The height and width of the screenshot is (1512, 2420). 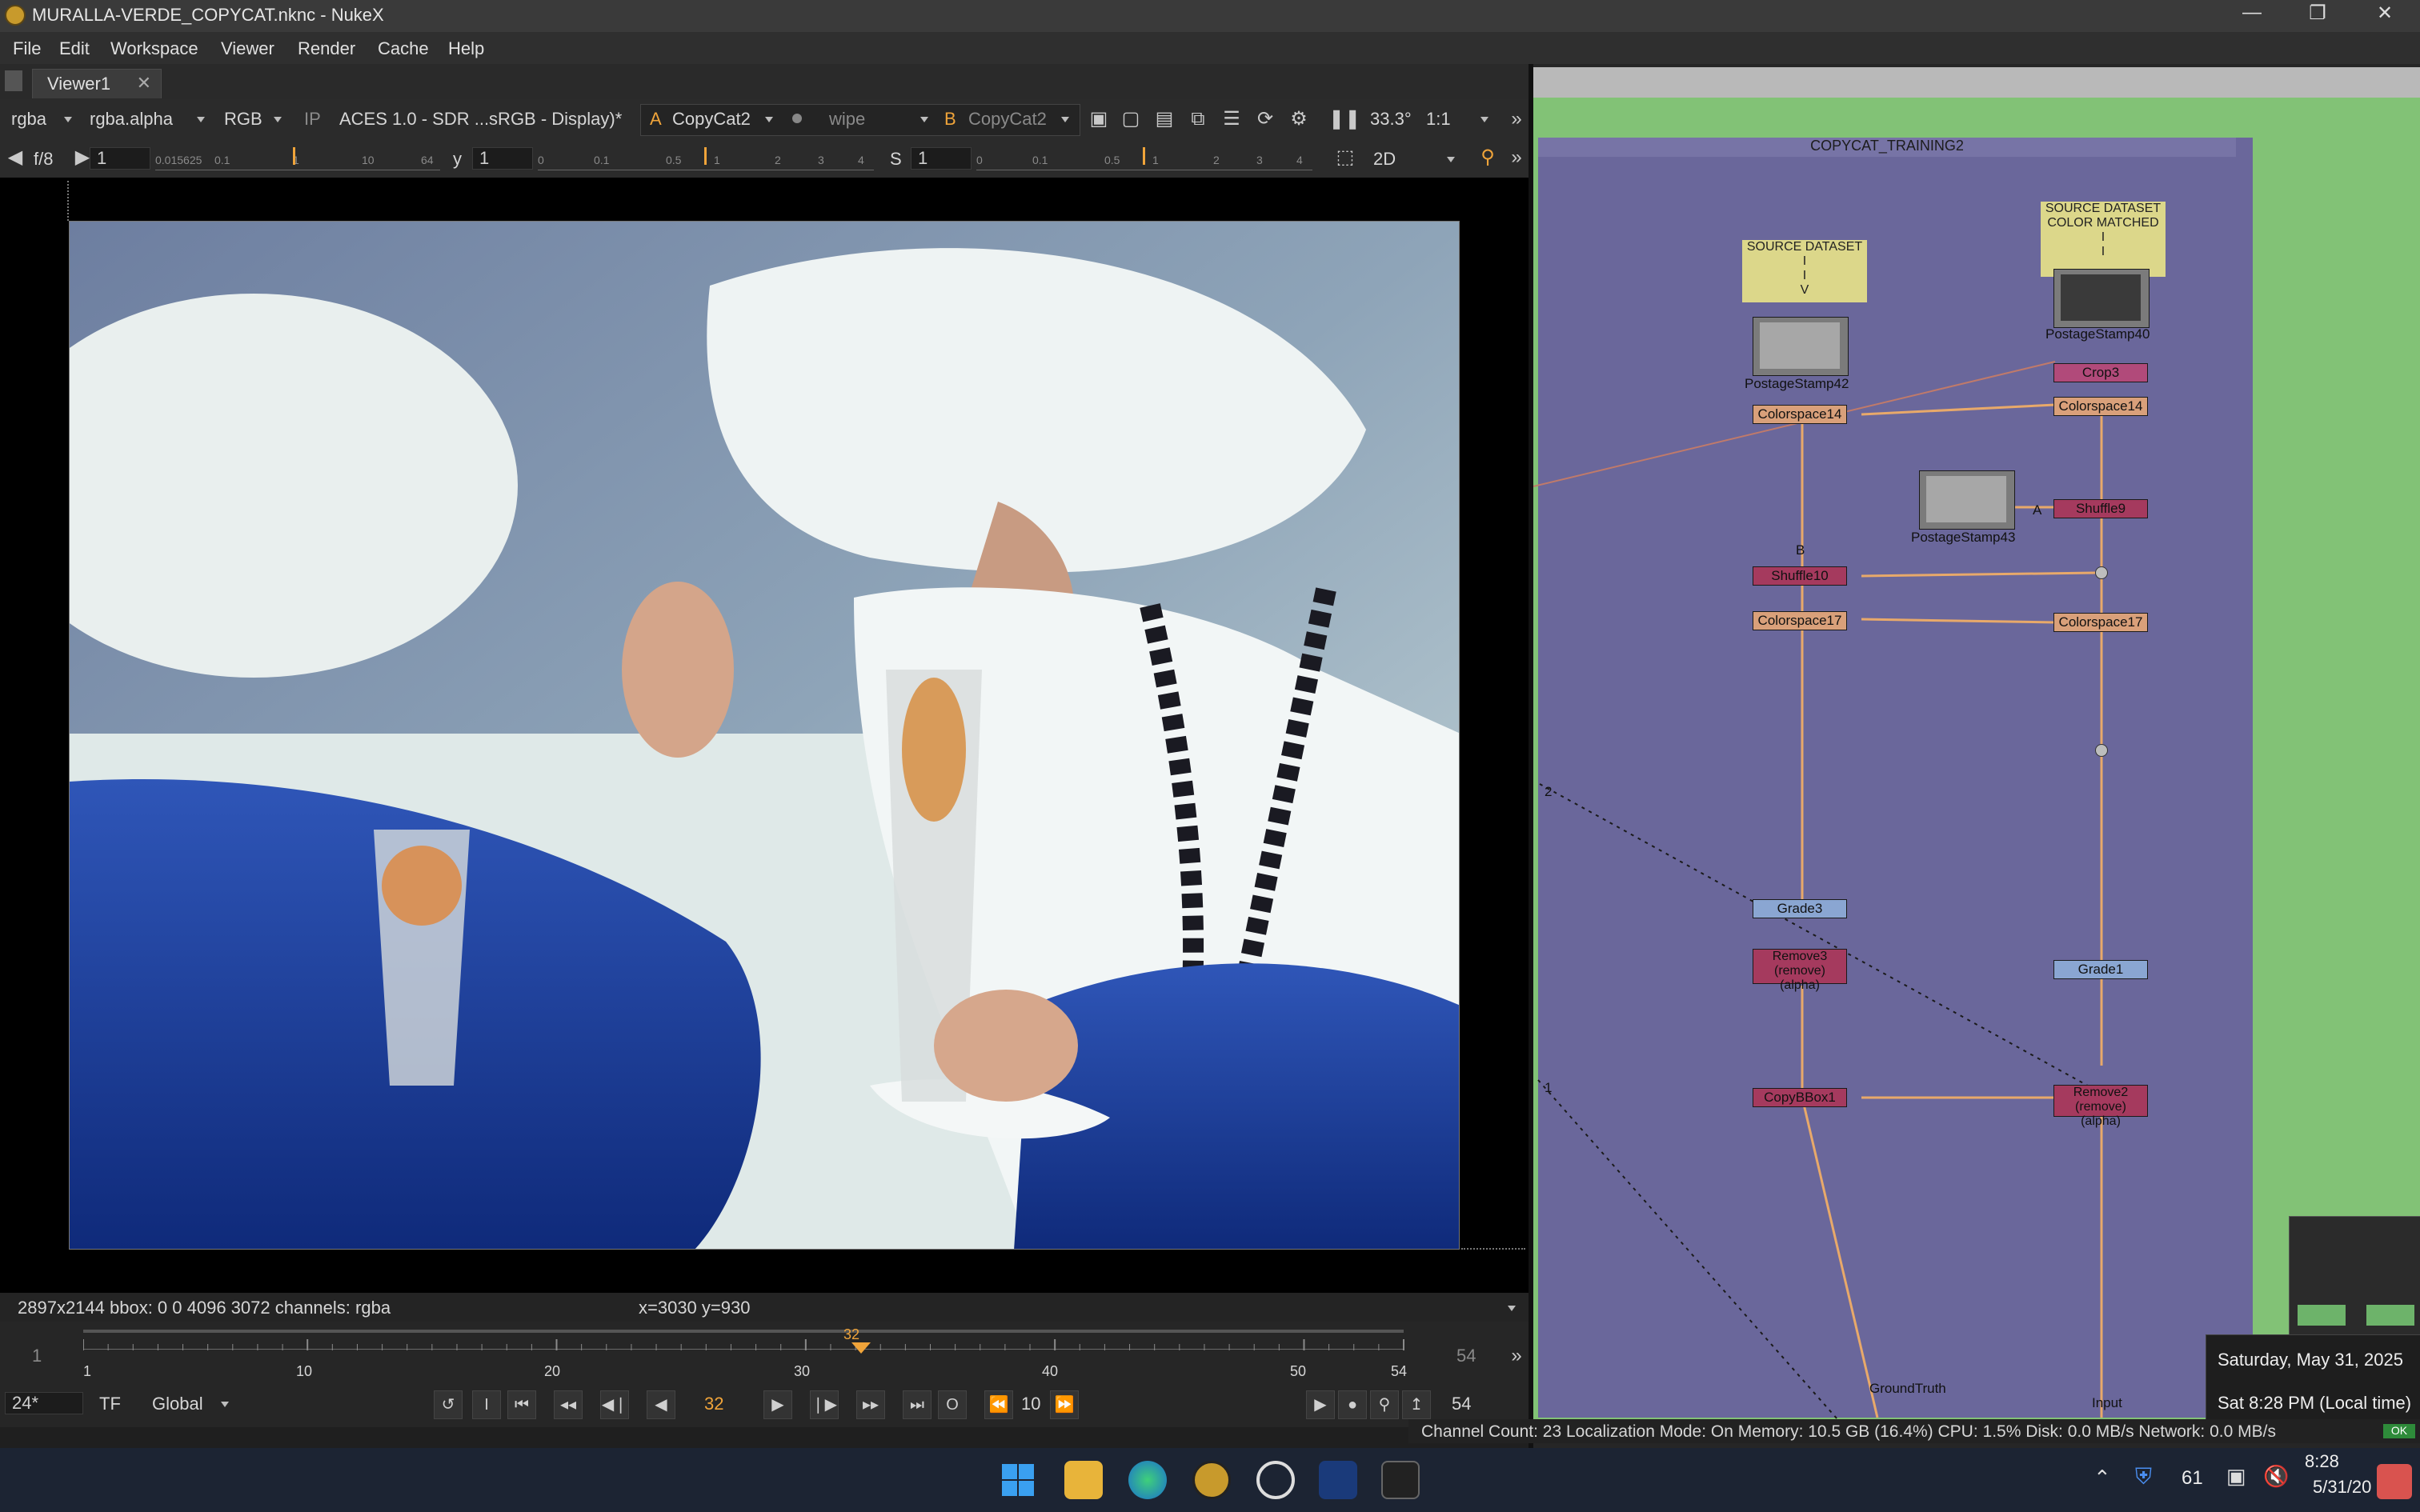 What do you see at coordinates (1800, 576) in the screenshot?
I see `shuffle-node: Shuffle10` at bounding box center [1800, 576].